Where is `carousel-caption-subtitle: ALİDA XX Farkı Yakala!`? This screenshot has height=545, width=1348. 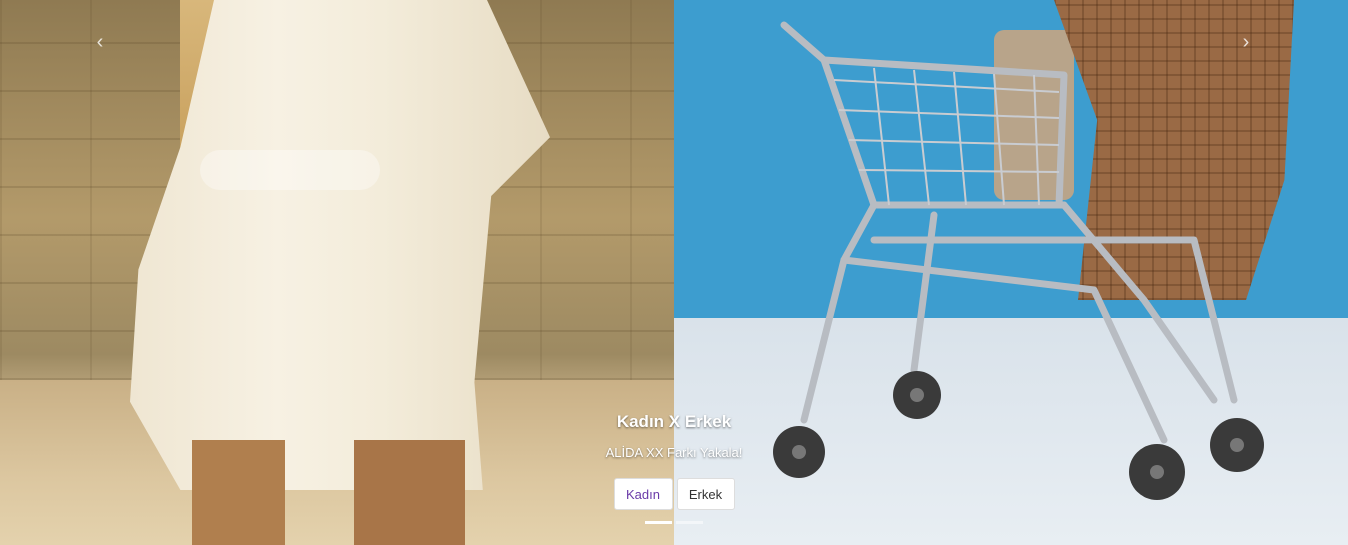
carousel-caption-subtitle: ALİDA XX Farkı Yakala! is located at coordinates (674, 452).